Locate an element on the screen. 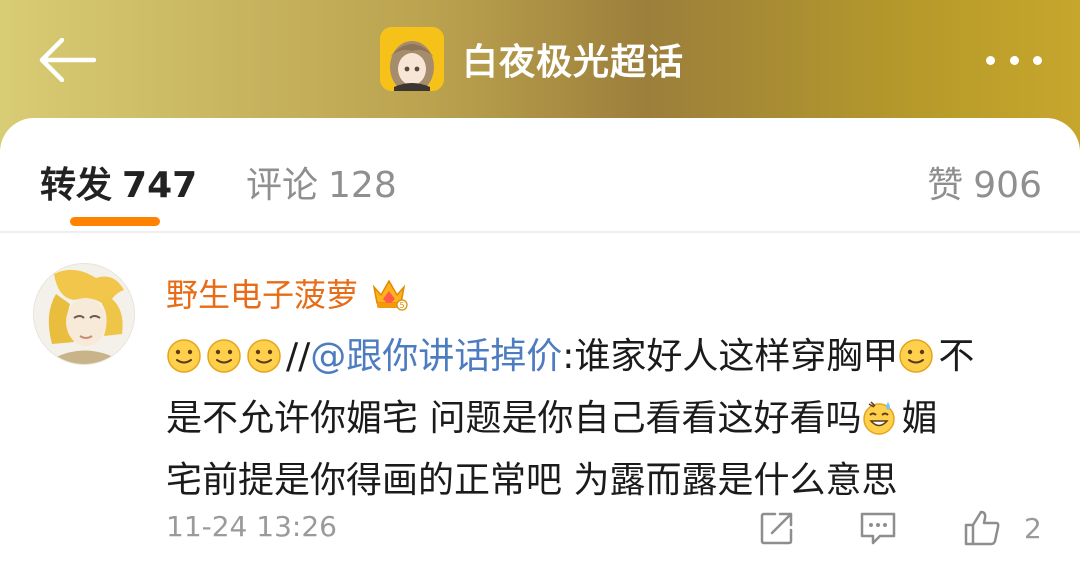  comment-icon is located at coordinates (878, 528).